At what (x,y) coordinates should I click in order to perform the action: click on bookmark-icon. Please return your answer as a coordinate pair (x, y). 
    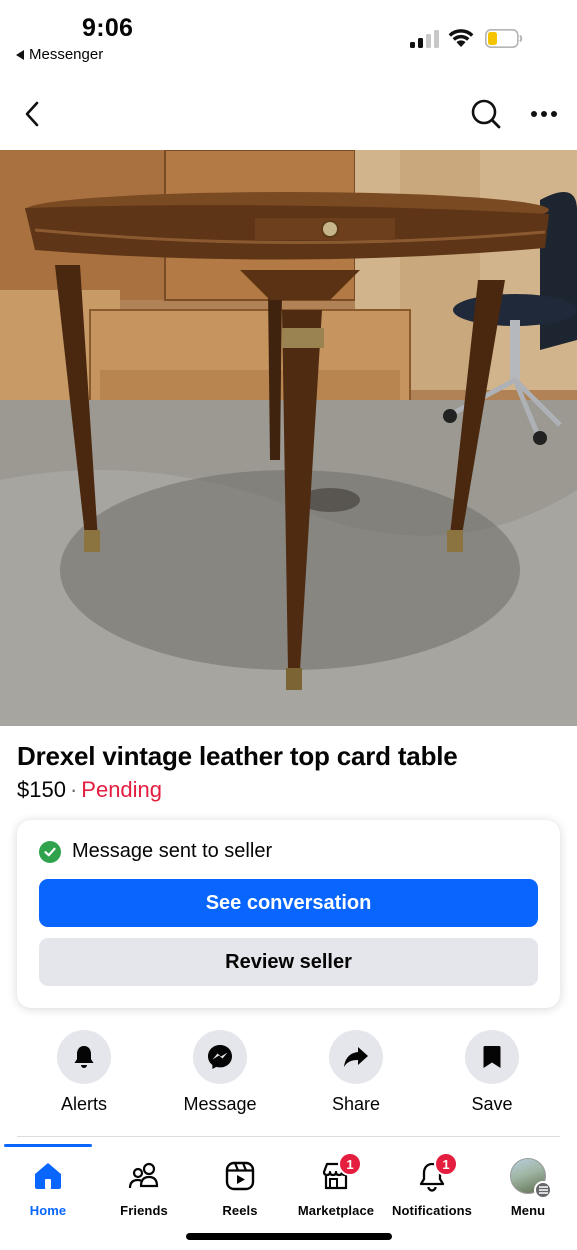
    Looking at the image, I should click on (492, 1057).